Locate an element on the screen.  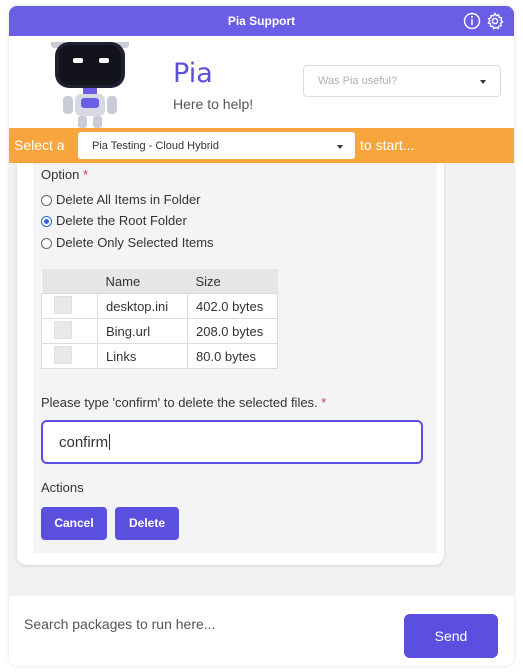
table-row: Bing.url 208.0 bytes is located at coordinates (159, 331).